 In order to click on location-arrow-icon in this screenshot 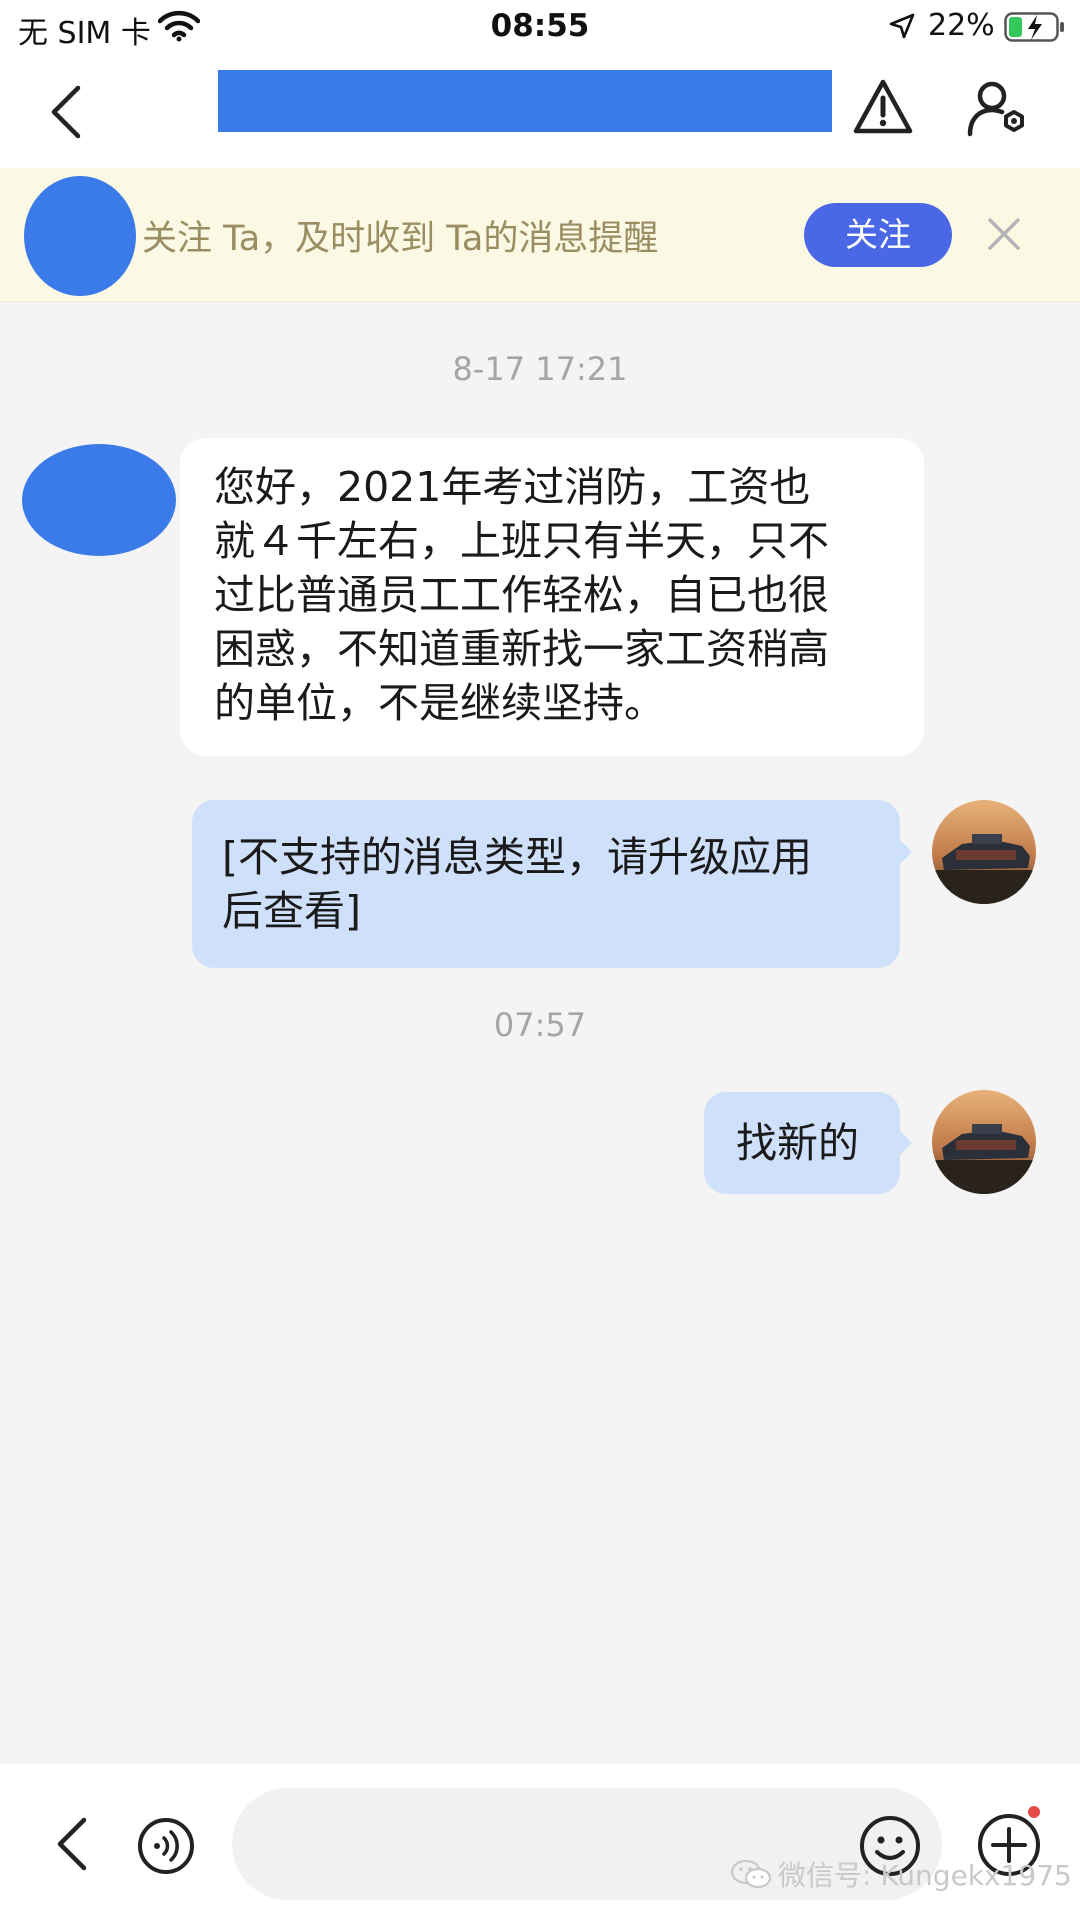, I will do `click(902, 26)`.